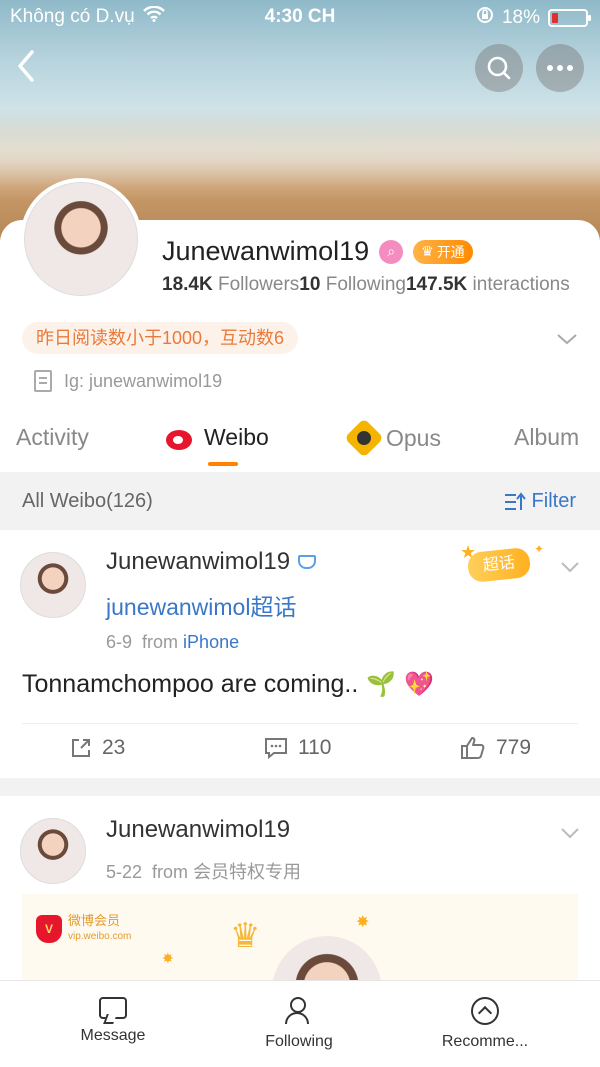  What do you see at coordinates (119, 642) in the screenshot?
I see `post-date: 6-9` at bounding box center [119, 642].